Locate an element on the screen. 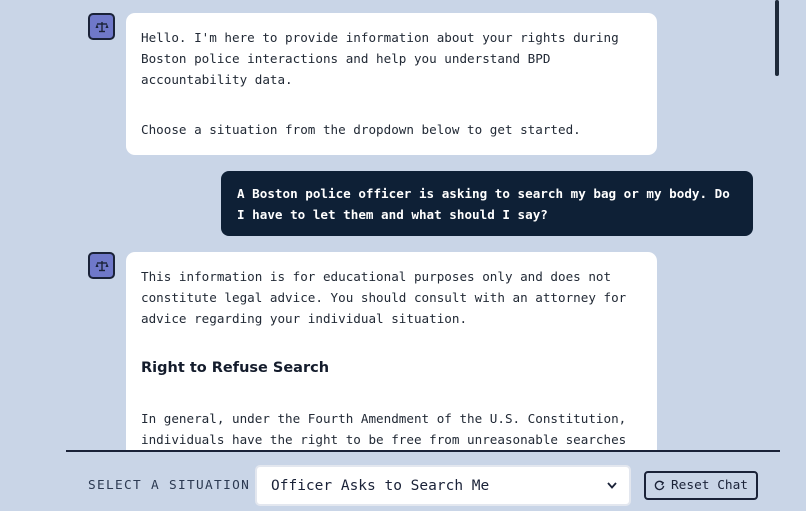 Image resolution: width=806 pixels, height=511 pixels. reset-chat-button: Reset Chat is located at coordinates (701, 485).